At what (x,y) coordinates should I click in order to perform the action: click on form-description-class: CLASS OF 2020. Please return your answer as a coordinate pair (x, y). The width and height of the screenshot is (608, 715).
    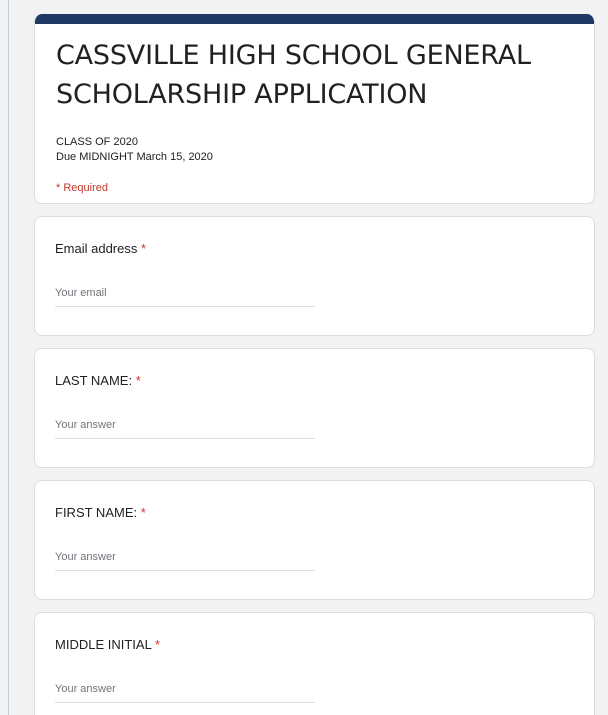
    Looking at the image, I should click on (97, 142).